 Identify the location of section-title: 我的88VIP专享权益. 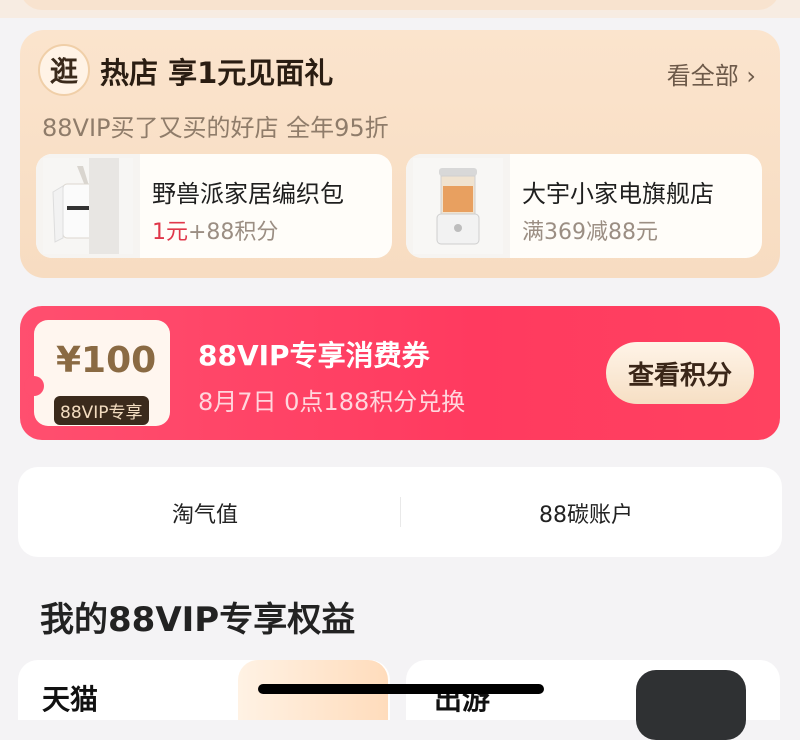
(198, 620).